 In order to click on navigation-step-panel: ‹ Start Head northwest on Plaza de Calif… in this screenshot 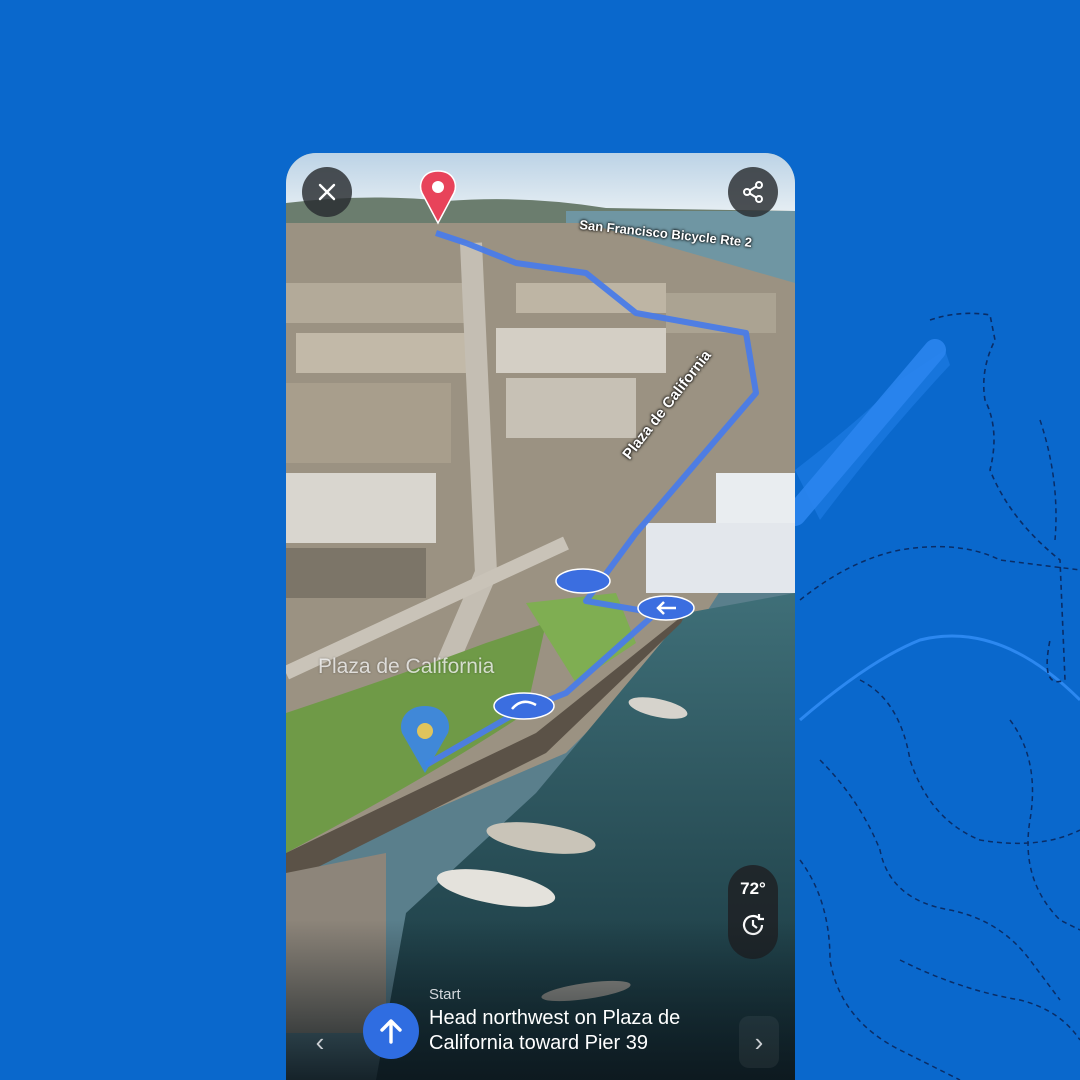, I will do `click(540, 1030)`.